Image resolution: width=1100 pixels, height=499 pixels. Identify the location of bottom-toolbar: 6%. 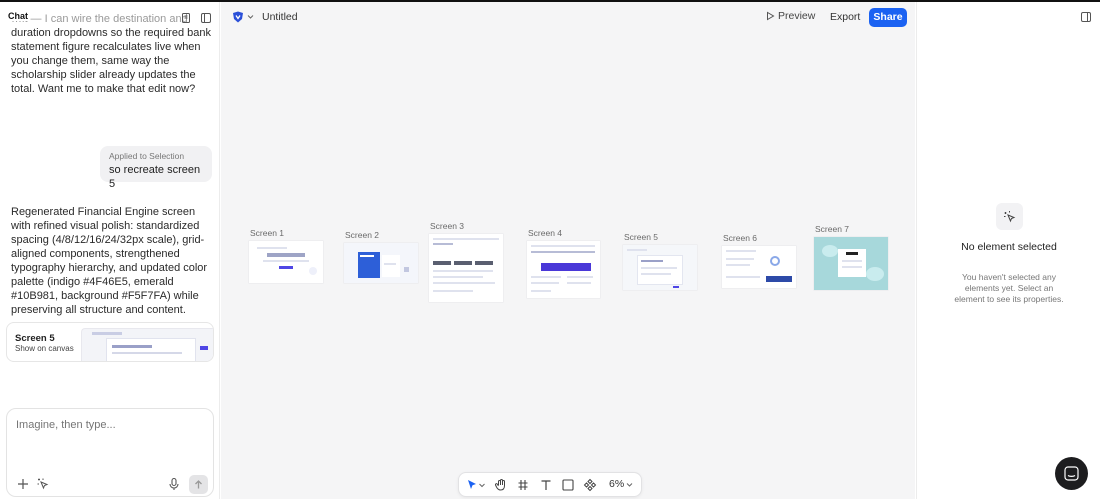
(550, 484).